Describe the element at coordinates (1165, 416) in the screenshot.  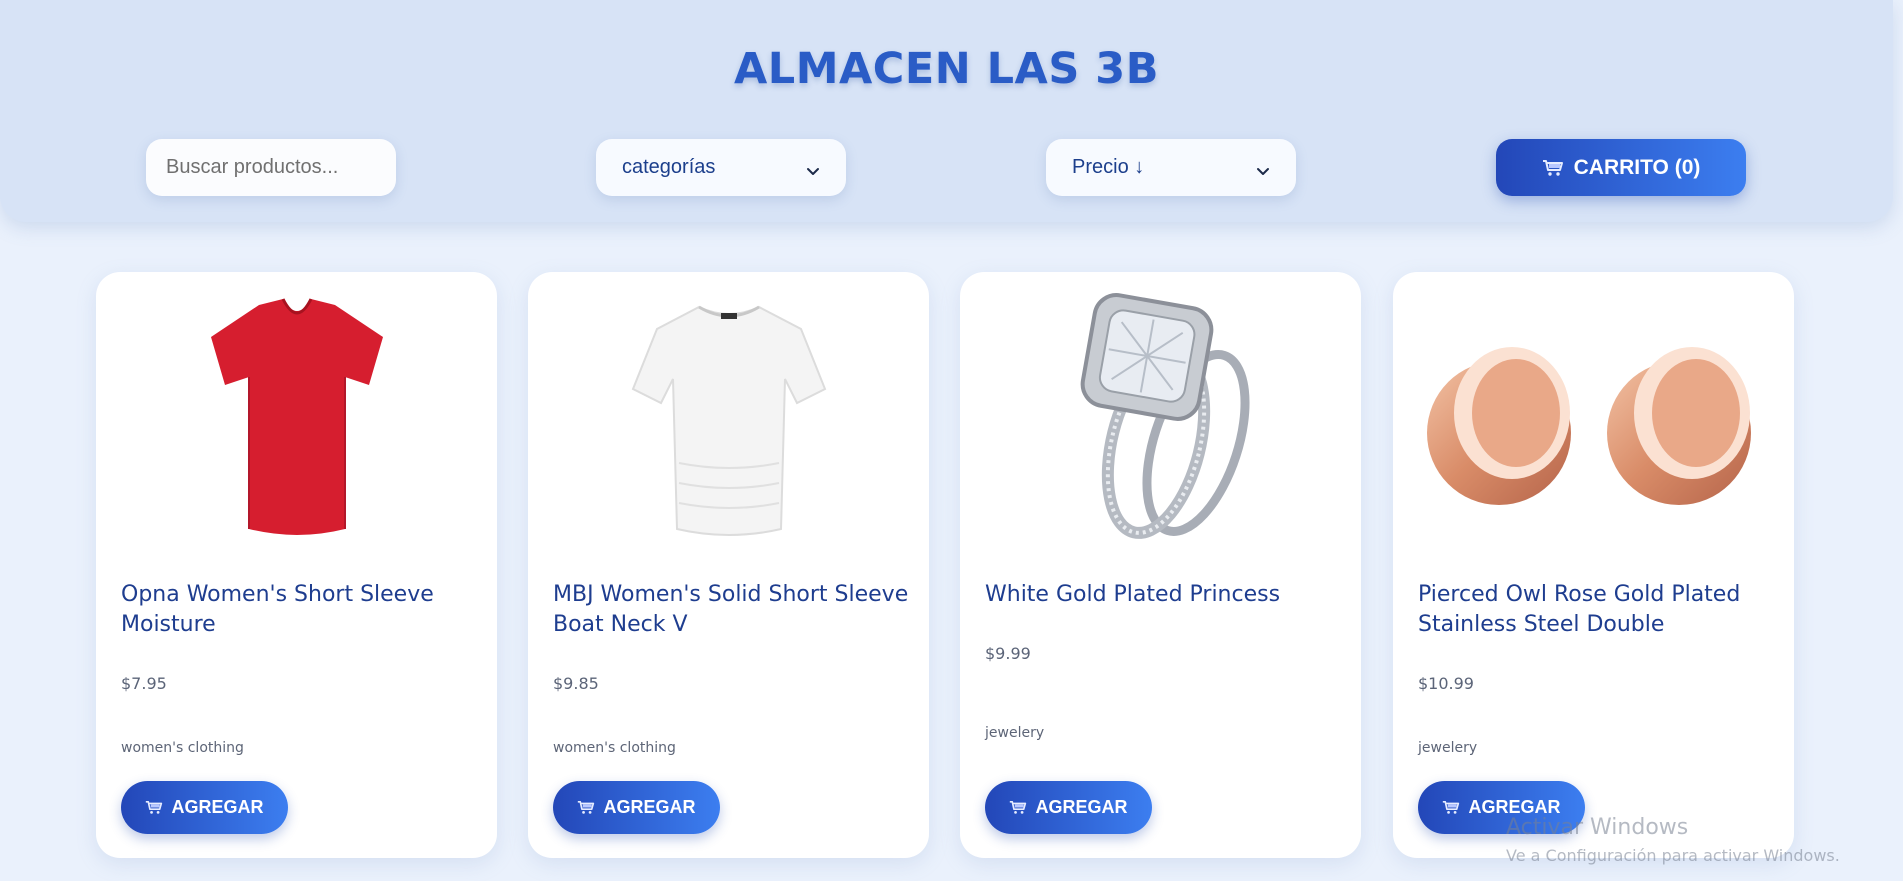
I see `diamond-ring-image` at that location.